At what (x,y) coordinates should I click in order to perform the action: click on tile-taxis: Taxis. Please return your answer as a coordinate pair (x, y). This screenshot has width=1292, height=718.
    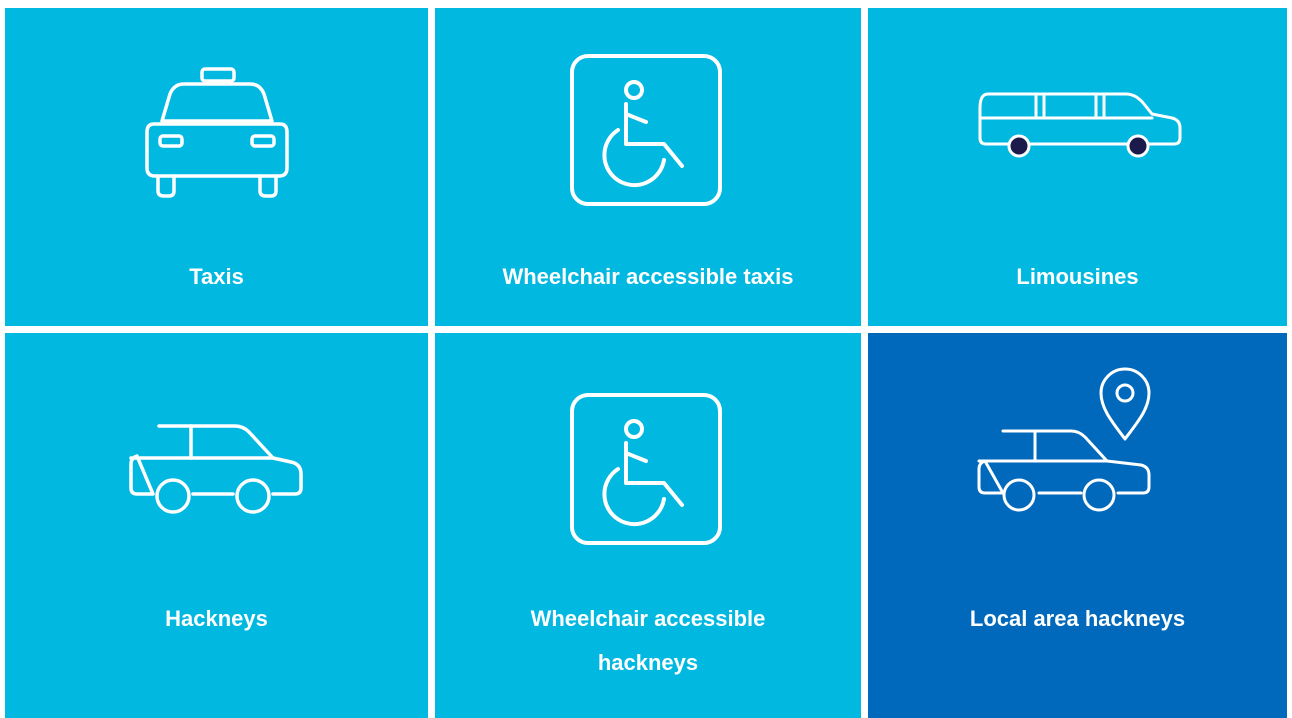
    Looking at the image, I should click on (216, 167).